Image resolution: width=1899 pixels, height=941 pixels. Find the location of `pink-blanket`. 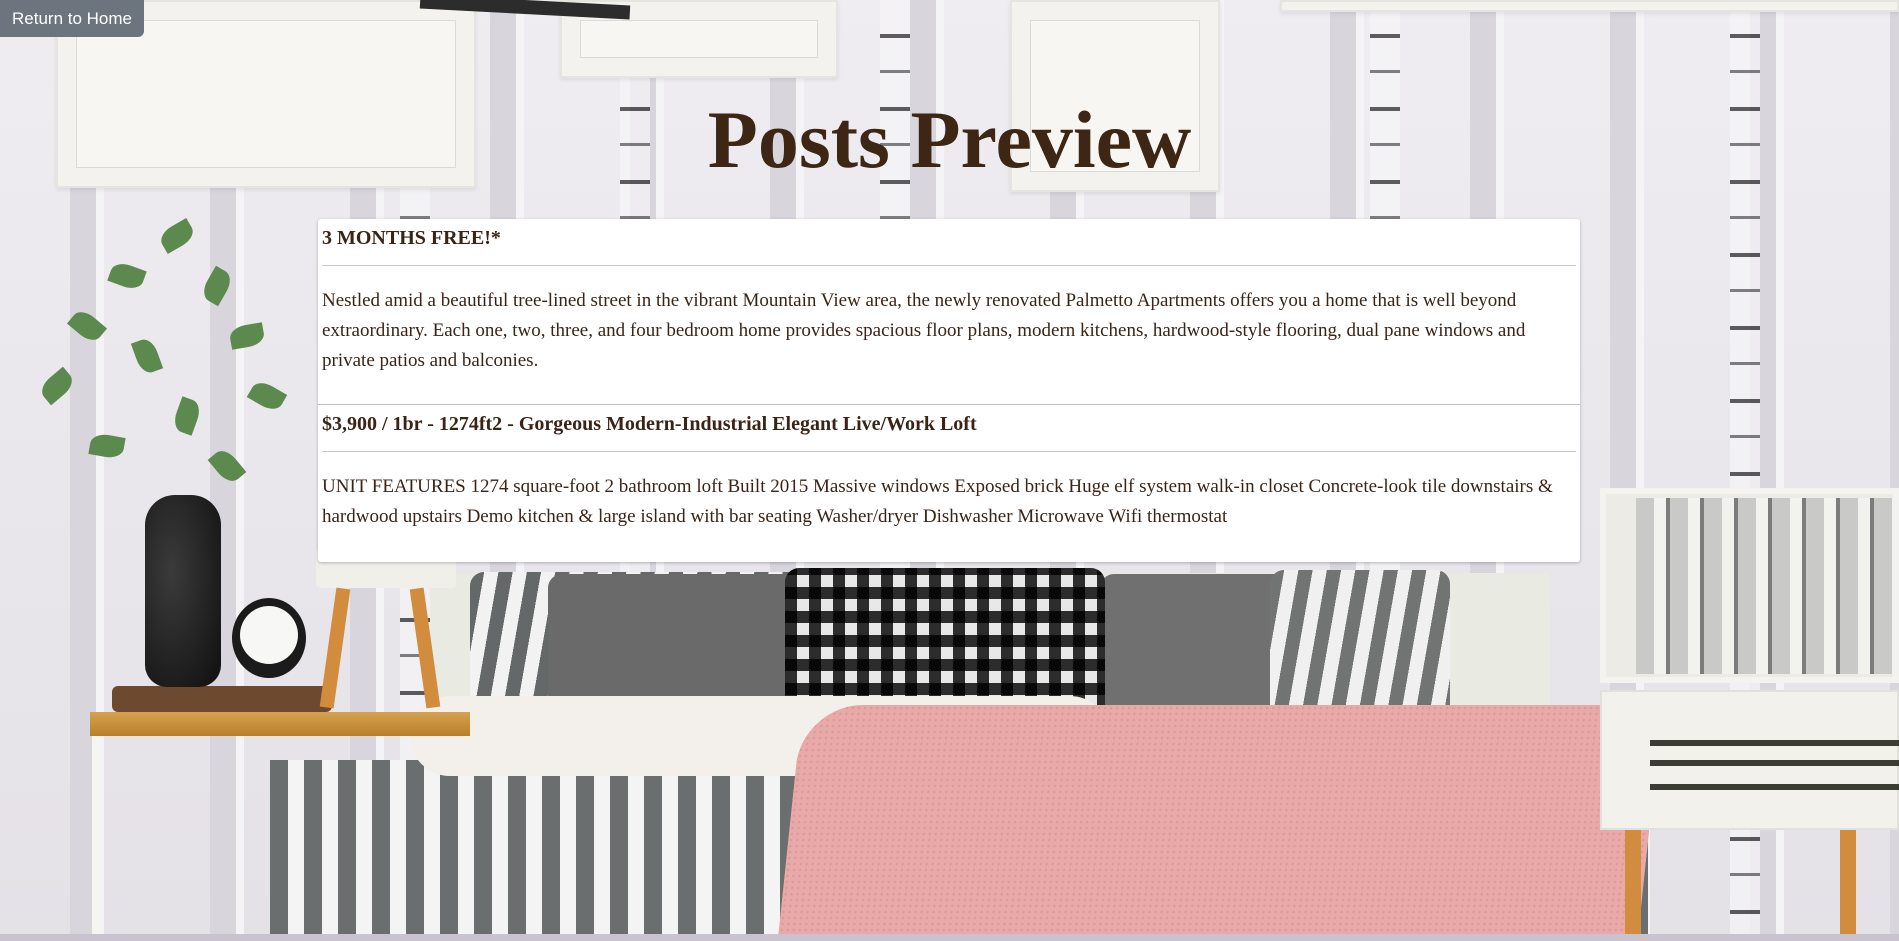

pink-blanket is located at coordinates (1220, 823).